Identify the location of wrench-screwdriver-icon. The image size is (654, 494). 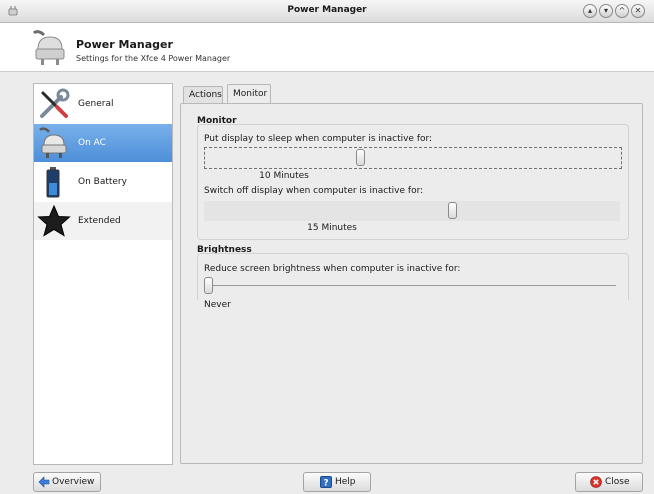
(55, 103).